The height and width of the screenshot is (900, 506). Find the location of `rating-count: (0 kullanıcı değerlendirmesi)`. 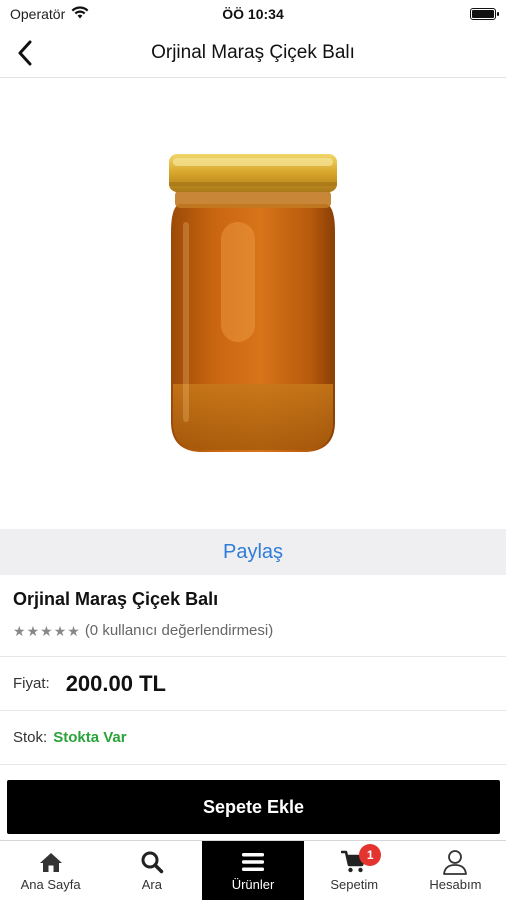

rating-count: (0 kullanıcı değerlendirmesi) is located at coordinates (179, 630).